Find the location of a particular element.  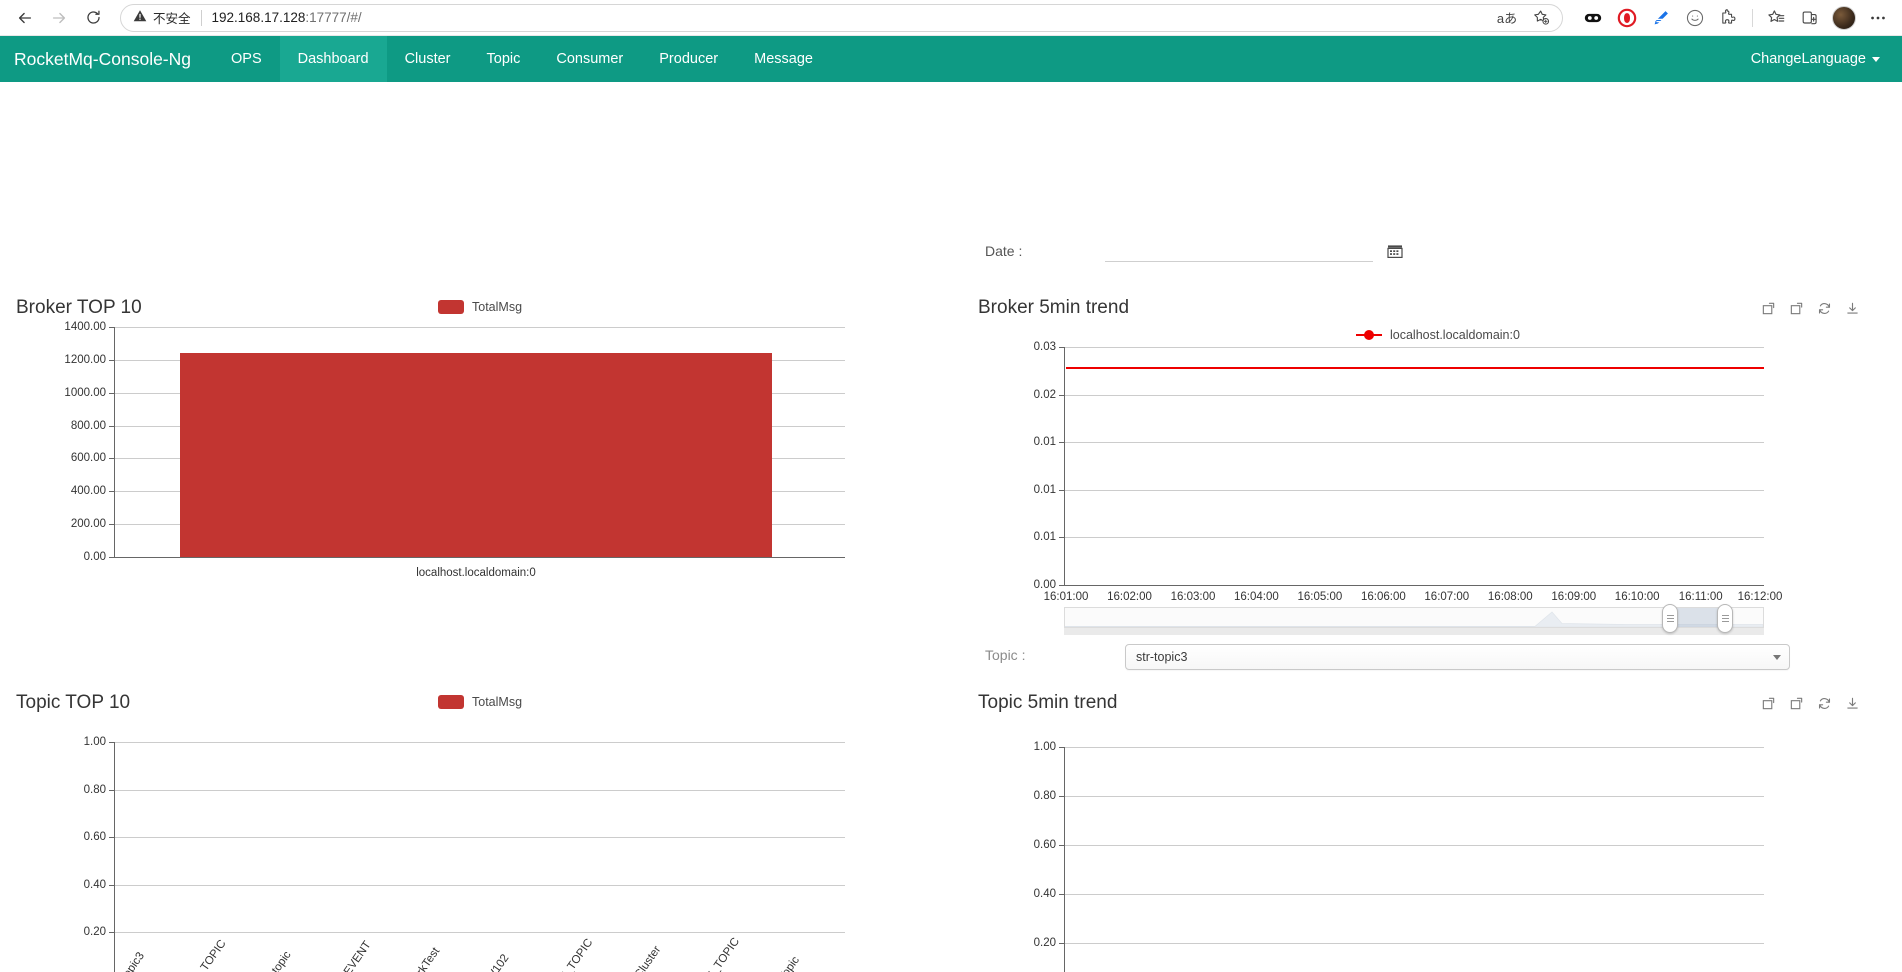

x-category-label: EST_TOPIC is located at coordinates (571, 954).